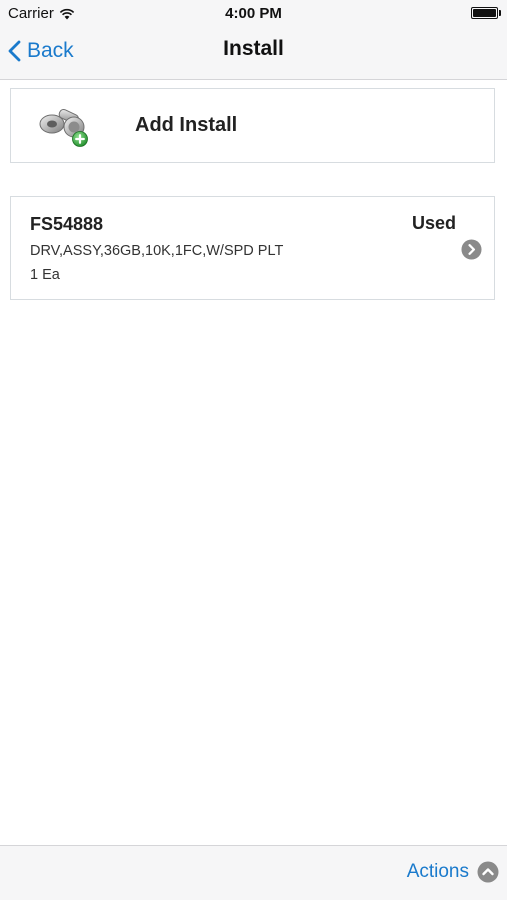 Image resolution: width=507 pixels, height=900 pixels. I want to click on chevron-up-circle-icon, so click(488, 872).